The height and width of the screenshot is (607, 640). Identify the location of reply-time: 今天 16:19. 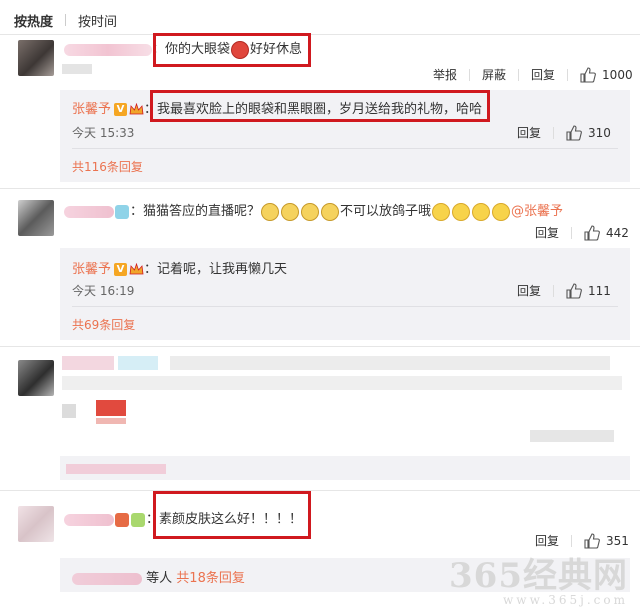
(103, 291).